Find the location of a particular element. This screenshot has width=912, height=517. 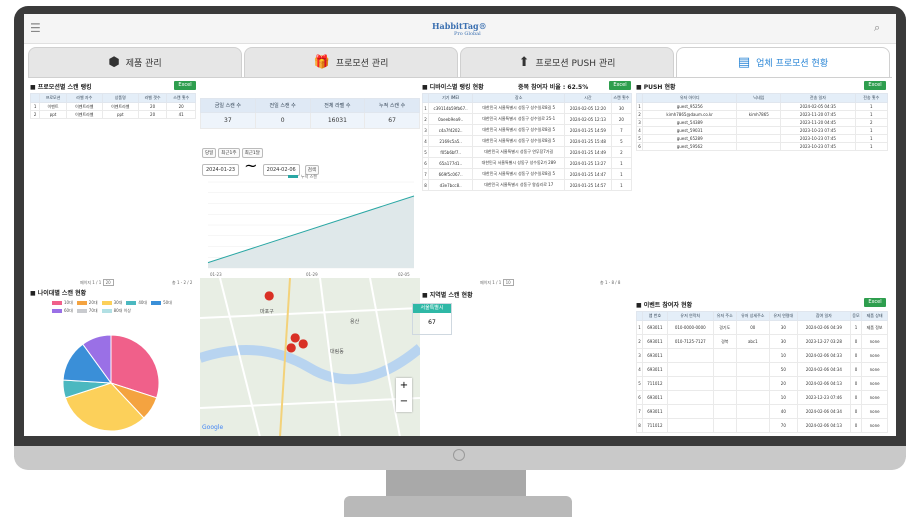

stat-cumulative: 67 is located at coordinates (392, 120).